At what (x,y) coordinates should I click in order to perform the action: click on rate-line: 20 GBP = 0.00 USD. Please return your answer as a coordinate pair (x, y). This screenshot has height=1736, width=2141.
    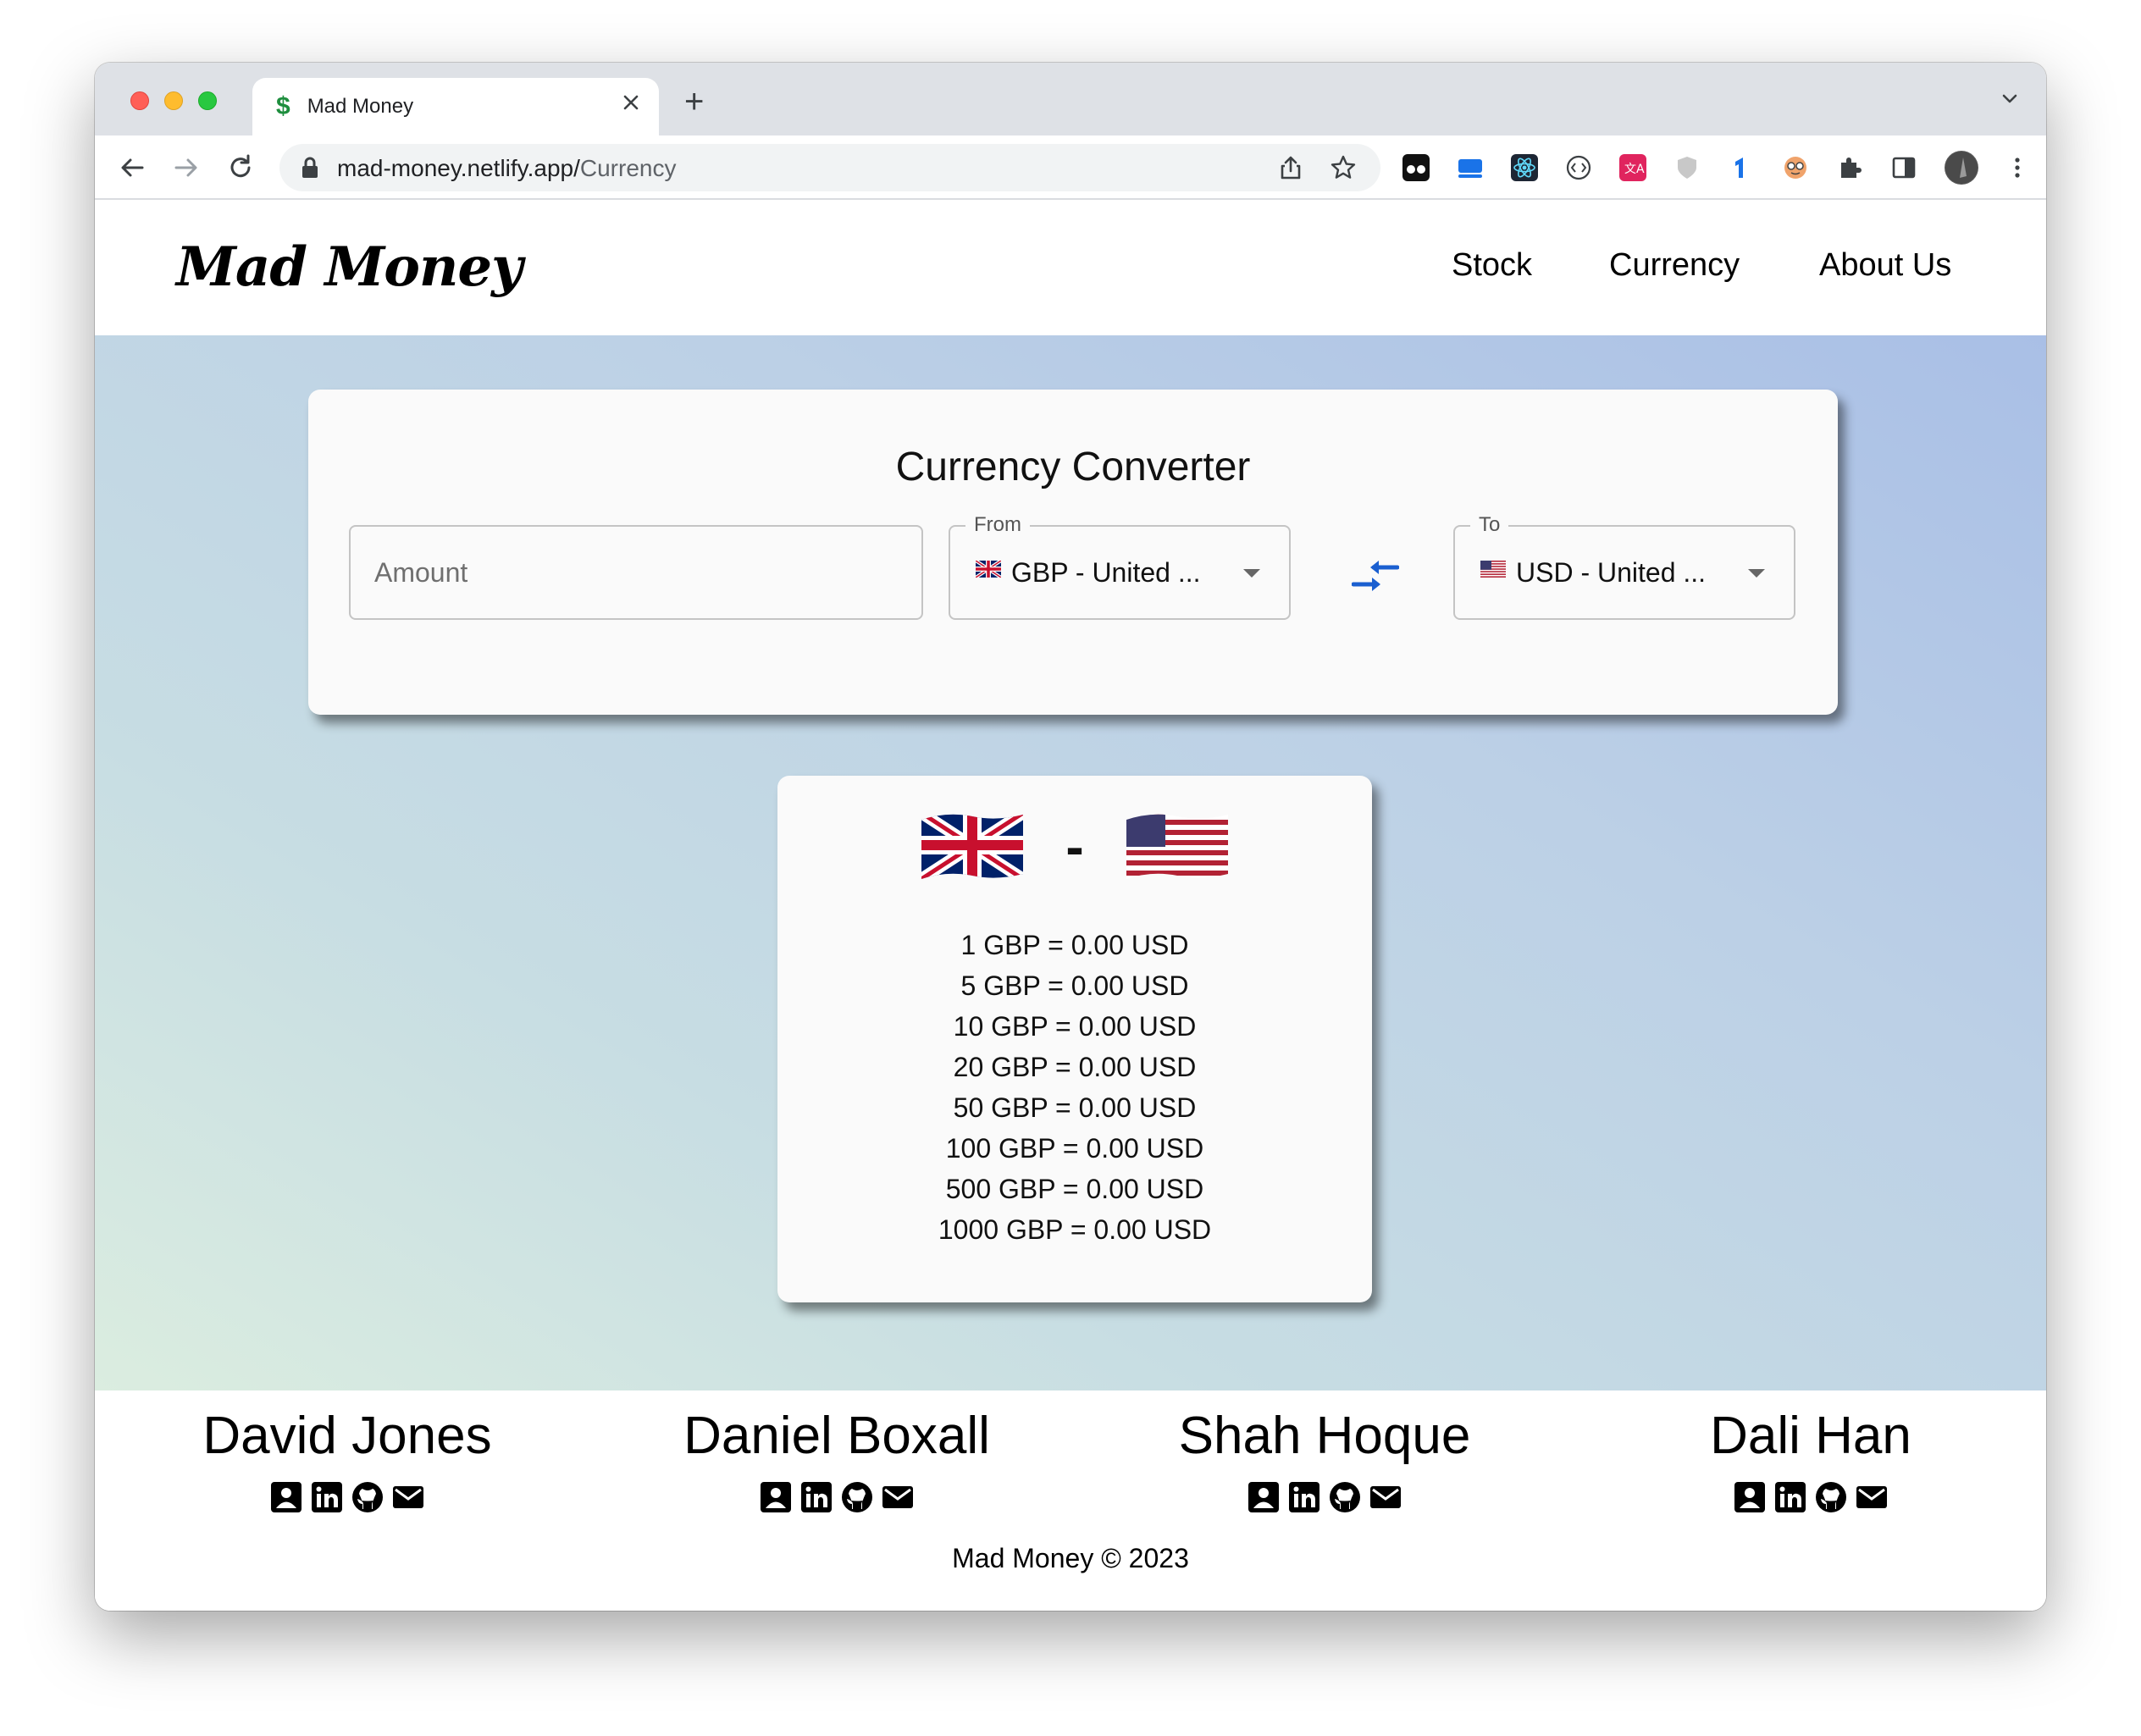
    Looking at the image, I should click on (1075, 1067).